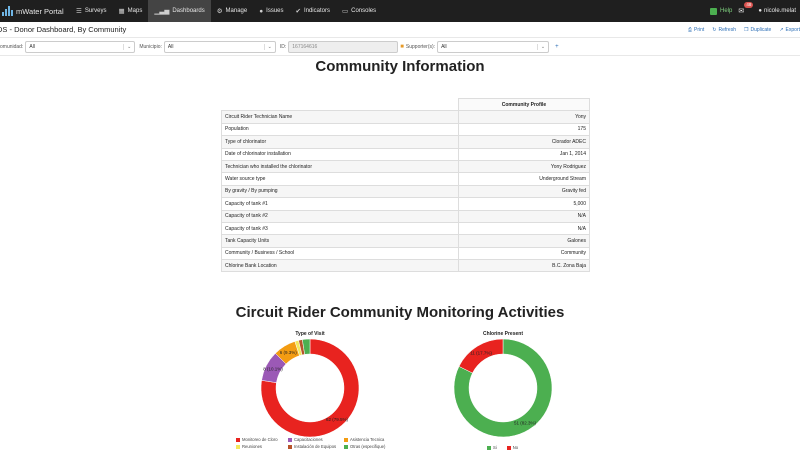 The height and width of the screenshot is (450, 800). What do you see at coordinates (493, 46) in the screenshot?
I see `supporter-select: All ⌄` at bounding box center [493, 46].